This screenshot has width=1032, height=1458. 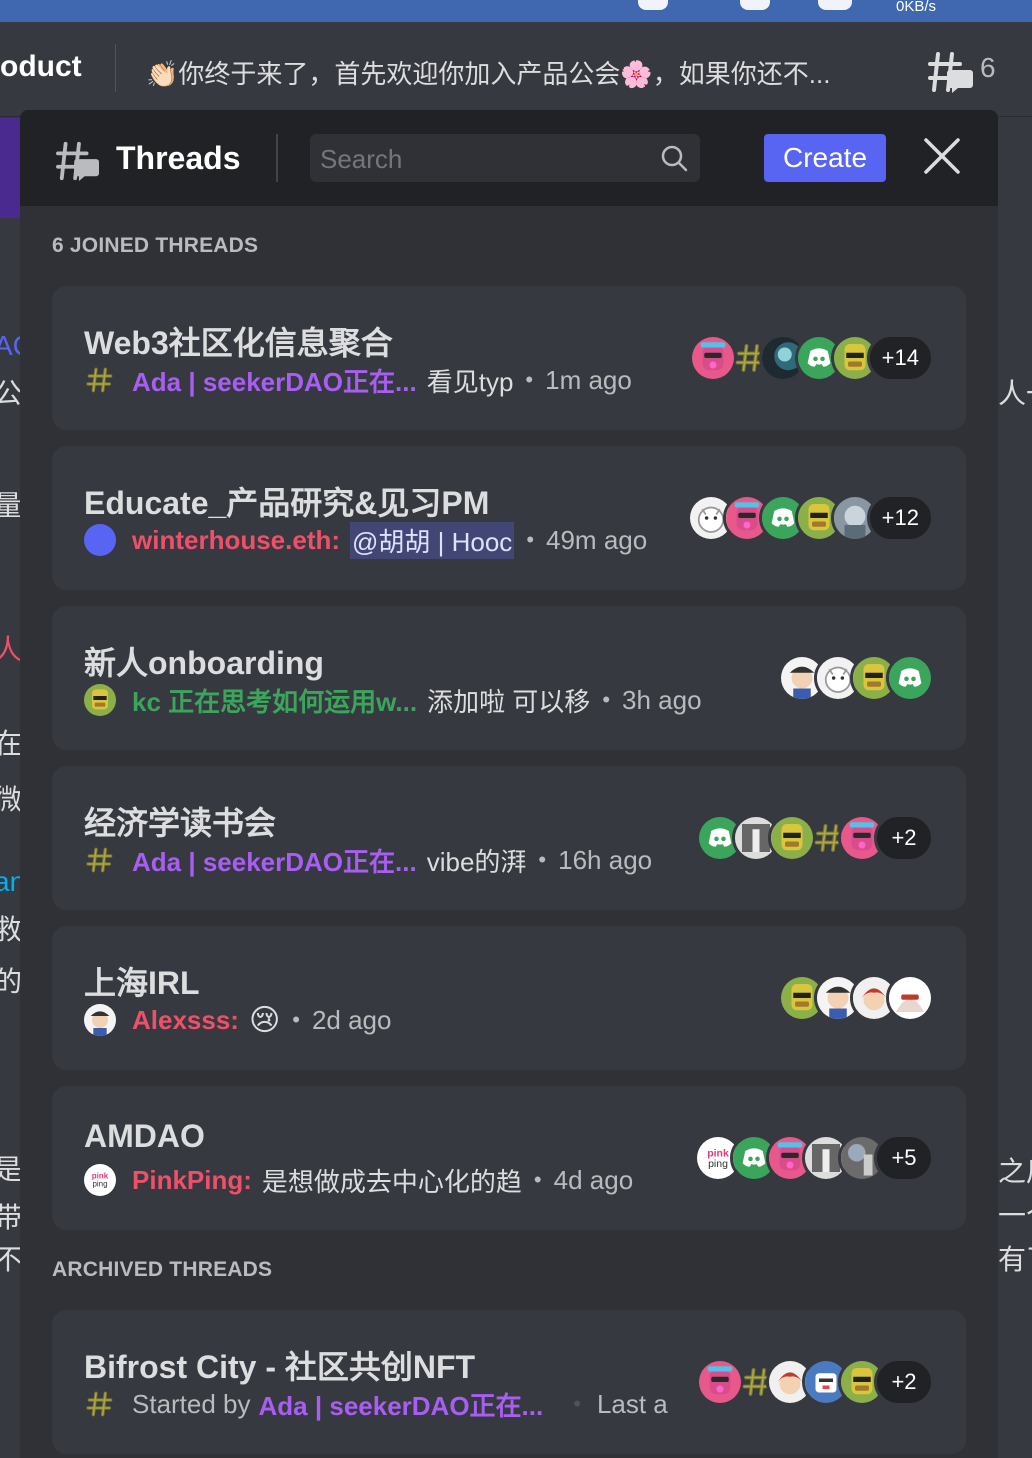 I want to click on ape-avatar, so click(x=792, y=838).